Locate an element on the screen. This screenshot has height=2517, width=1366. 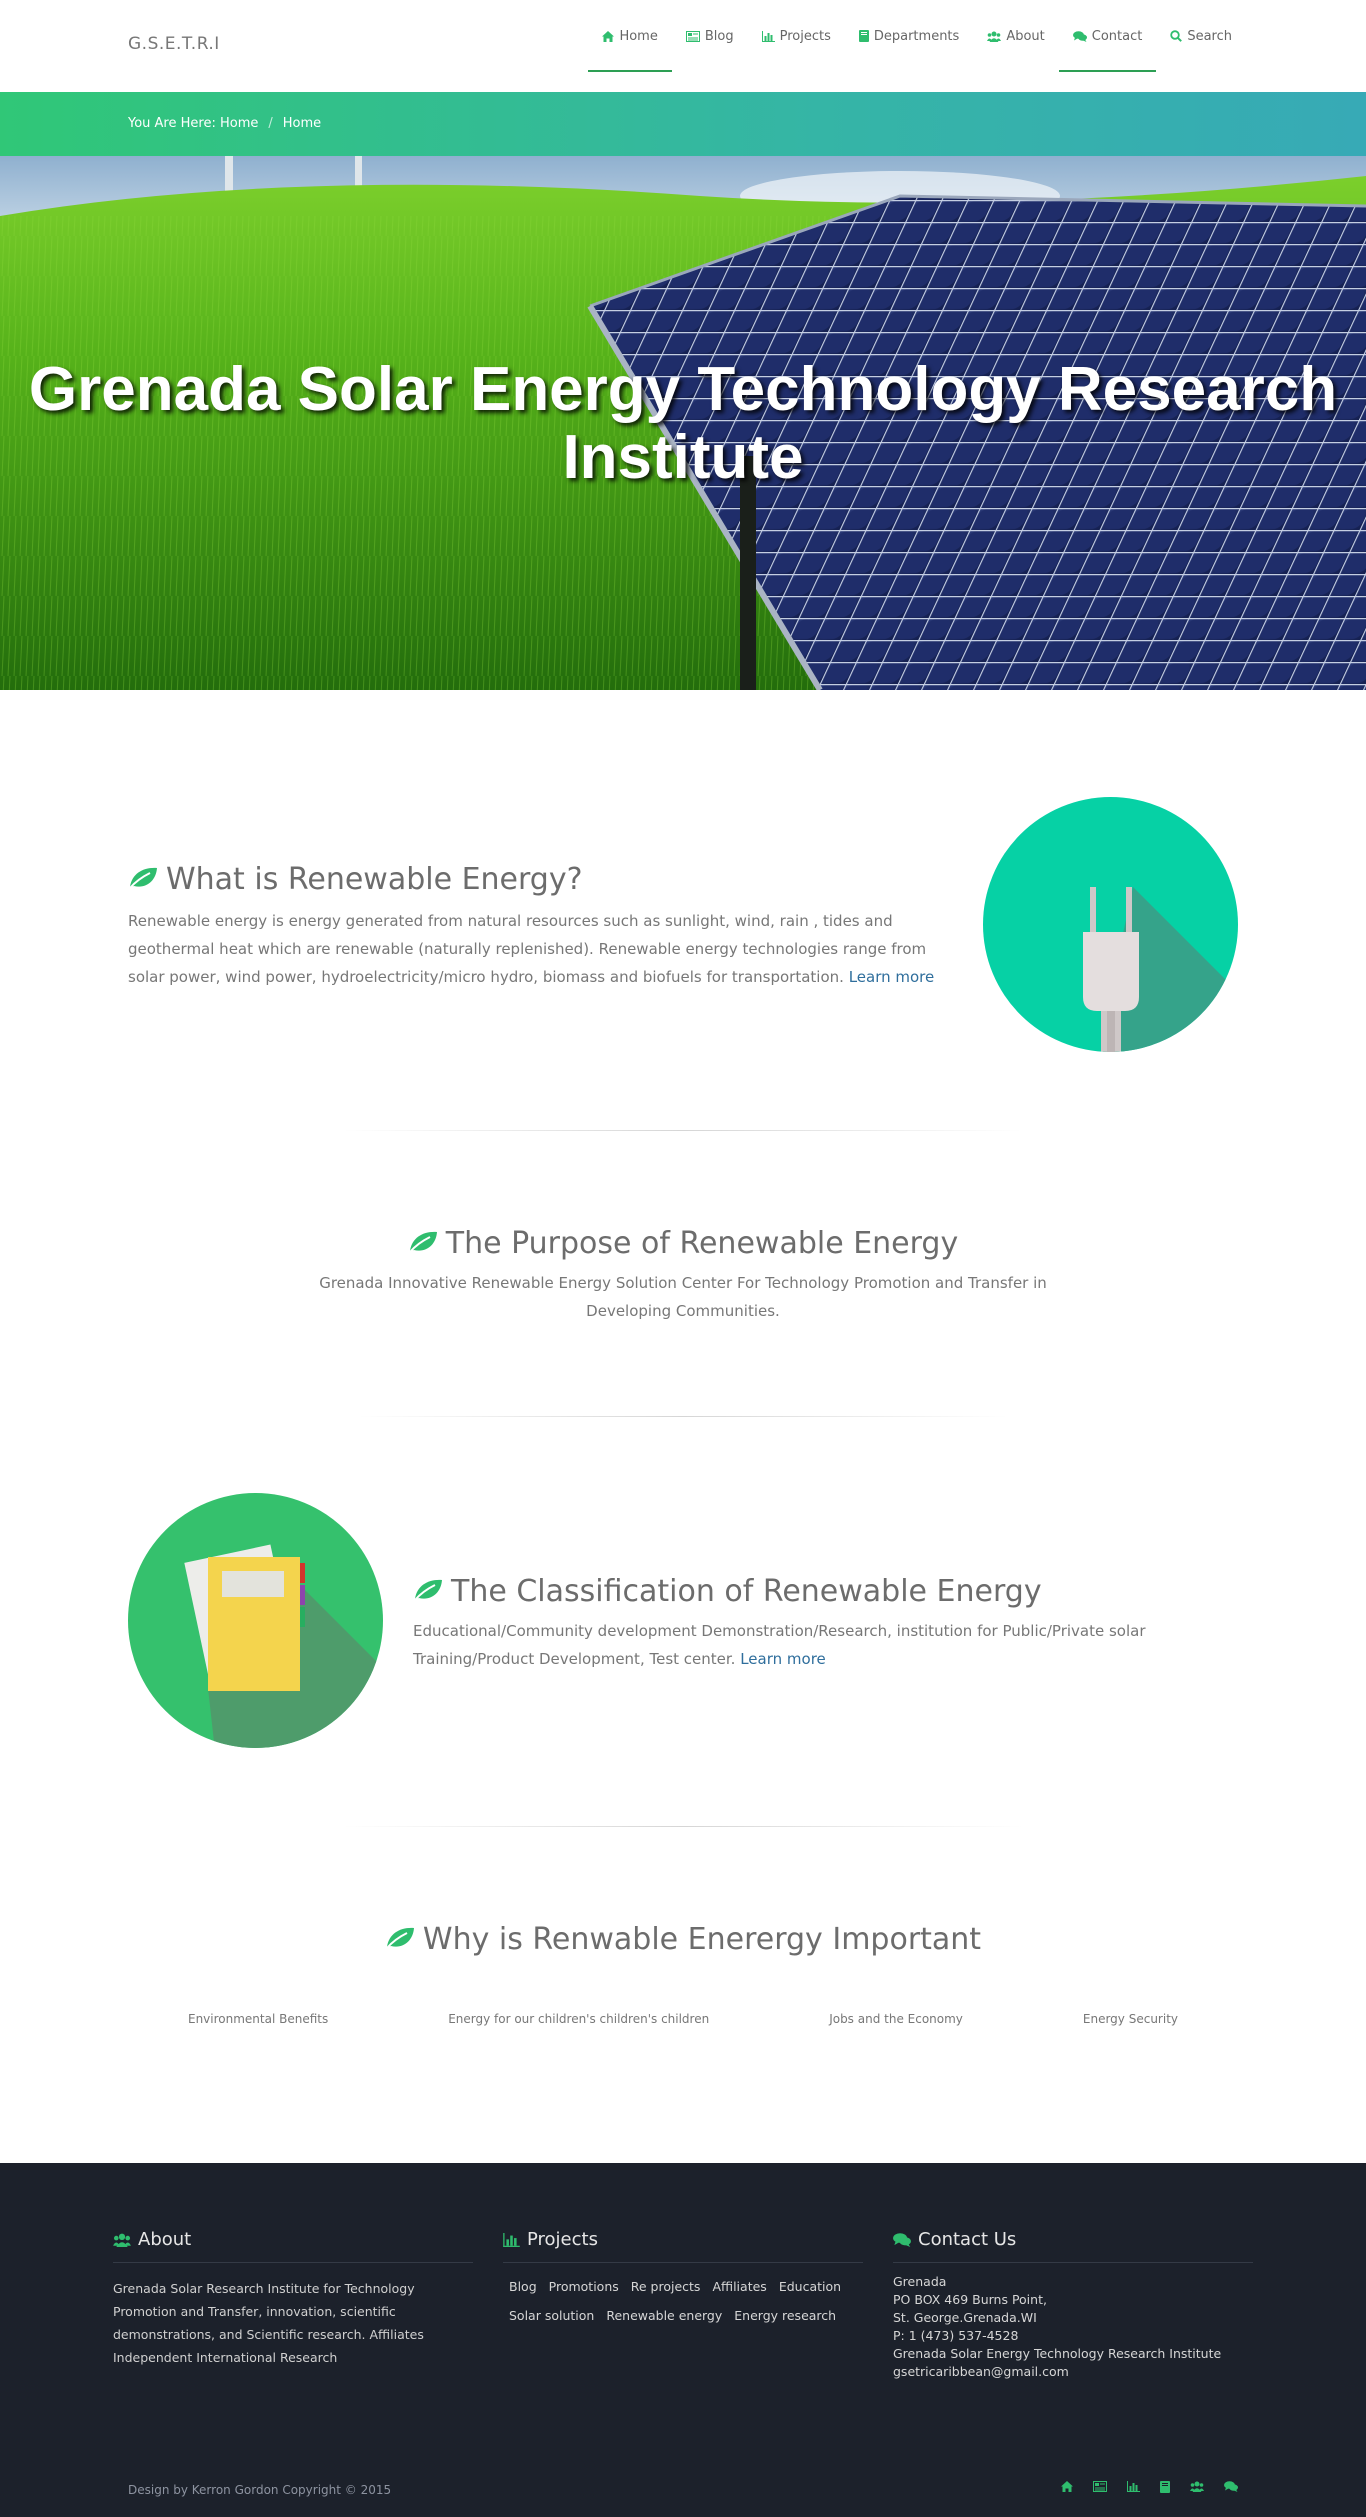
section-title-text: What is Renewable Energy? is located at coordinates (374, 879).